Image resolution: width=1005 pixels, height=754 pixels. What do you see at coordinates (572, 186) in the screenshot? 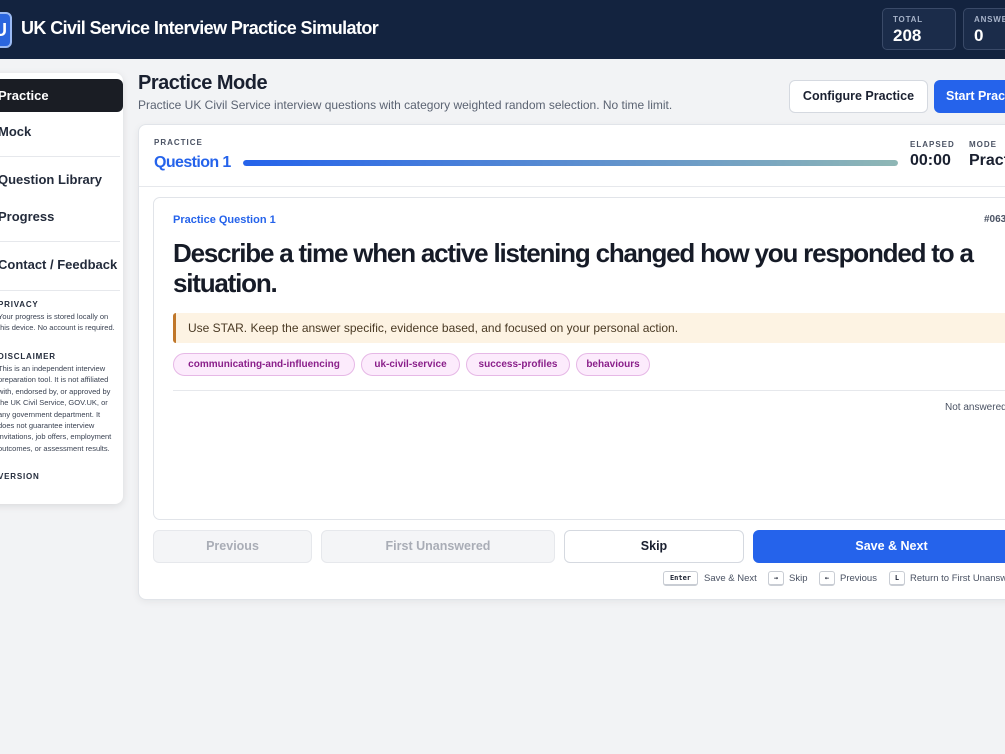
I see `card-divider` at bounding box center [572, 186].